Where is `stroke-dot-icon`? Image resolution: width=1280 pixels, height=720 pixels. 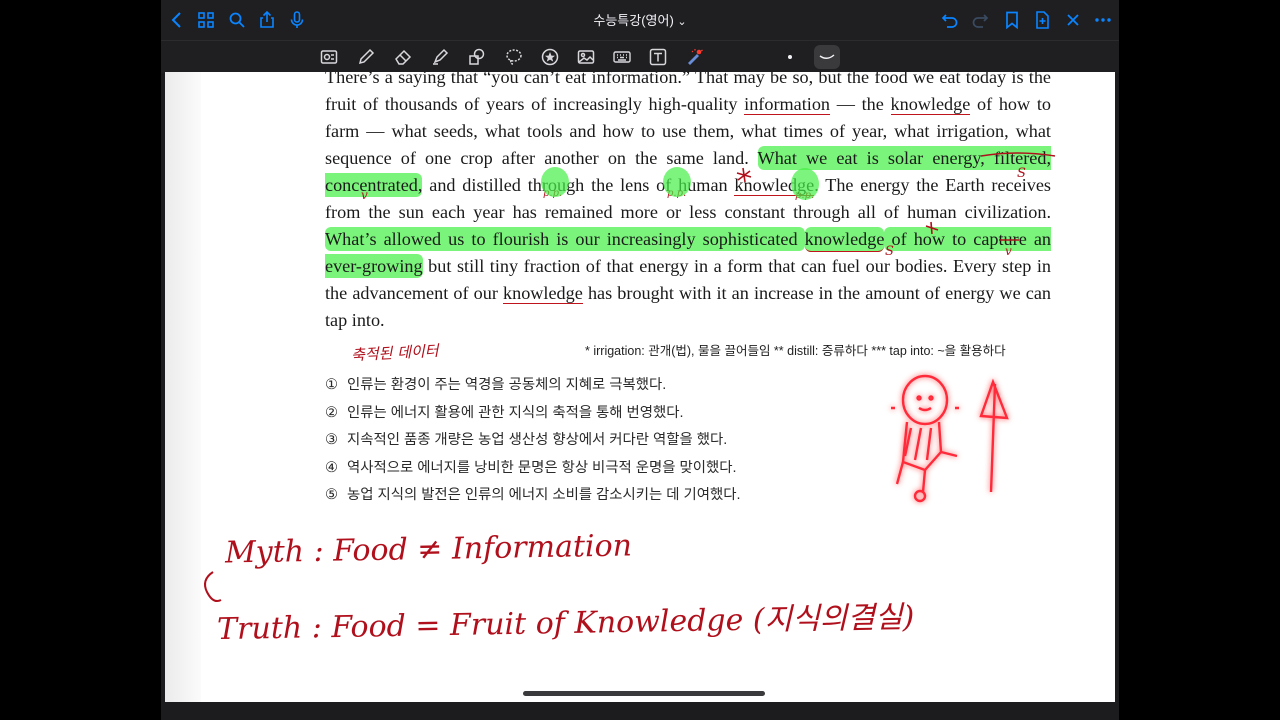 stroke-dot-icon is located at coordinates (790, 57).